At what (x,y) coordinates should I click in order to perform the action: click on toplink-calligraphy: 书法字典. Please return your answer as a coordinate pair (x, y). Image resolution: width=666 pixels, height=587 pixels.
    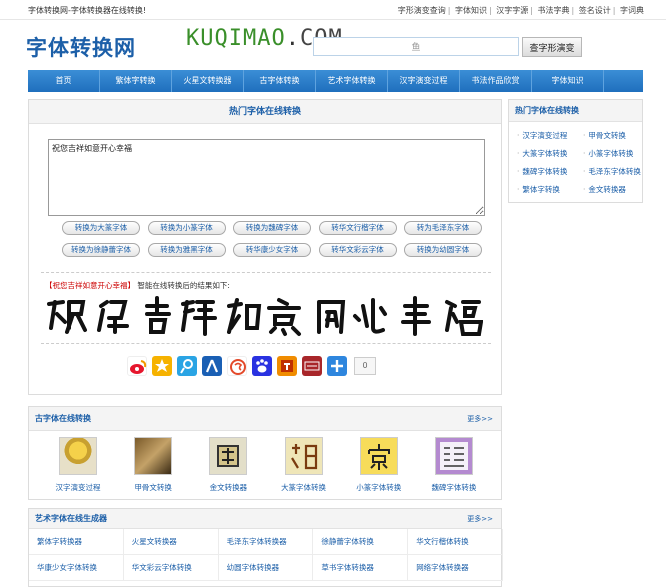
    Looking at the image, I should click on (554, 10).